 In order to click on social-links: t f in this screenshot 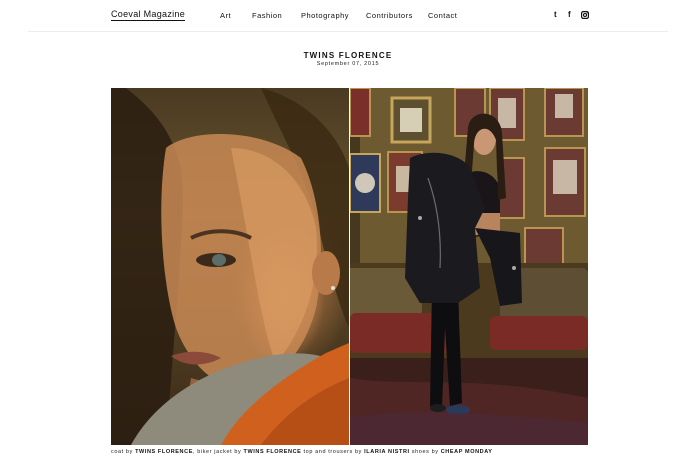, I will do `click(570, 16)`.